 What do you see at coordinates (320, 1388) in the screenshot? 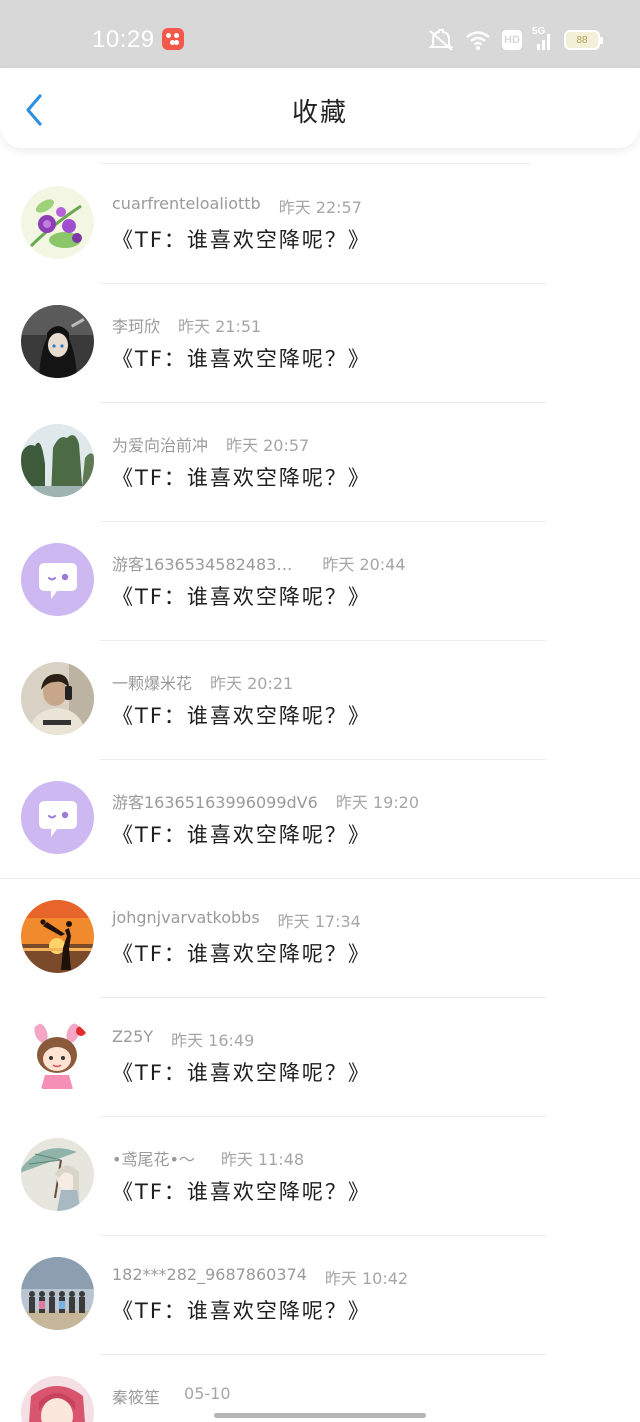
I see `list-item: 秦筱笙 05-10` at bounding box center [320, 1388].